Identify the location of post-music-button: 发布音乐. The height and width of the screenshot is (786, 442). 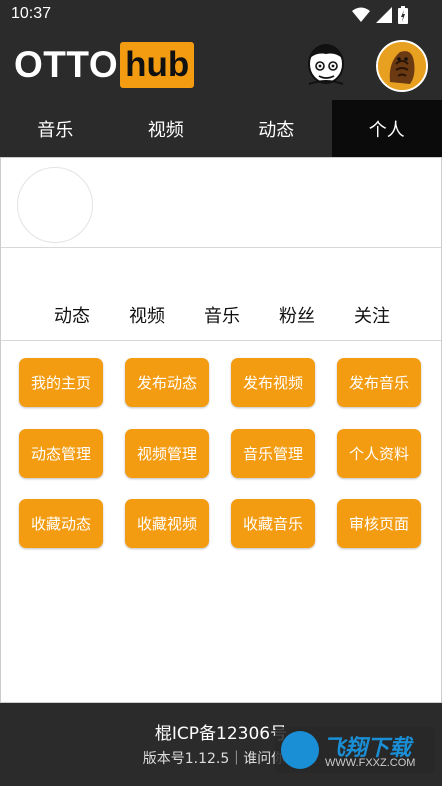
(379, 382).